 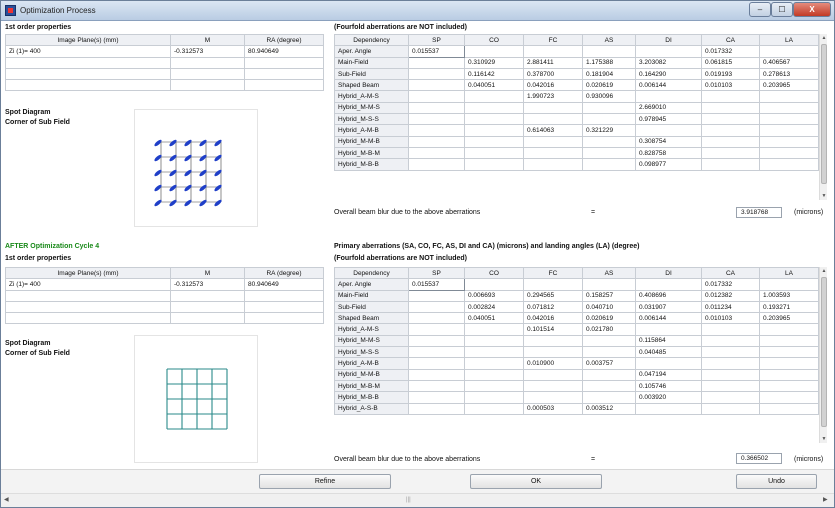 I want to click on table-cell: 0.003920, so click(x=668, y=397).